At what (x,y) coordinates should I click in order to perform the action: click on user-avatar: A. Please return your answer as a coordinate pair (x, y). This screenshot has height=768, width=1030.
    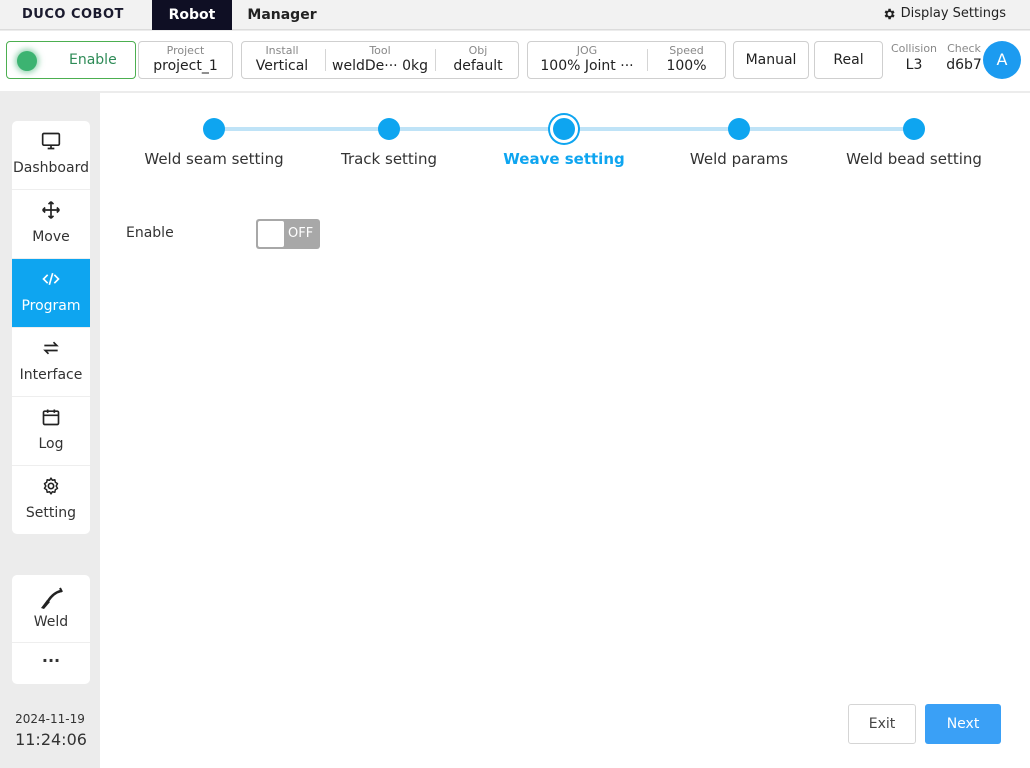
    Looking at the image, I should click on (1002, 60).